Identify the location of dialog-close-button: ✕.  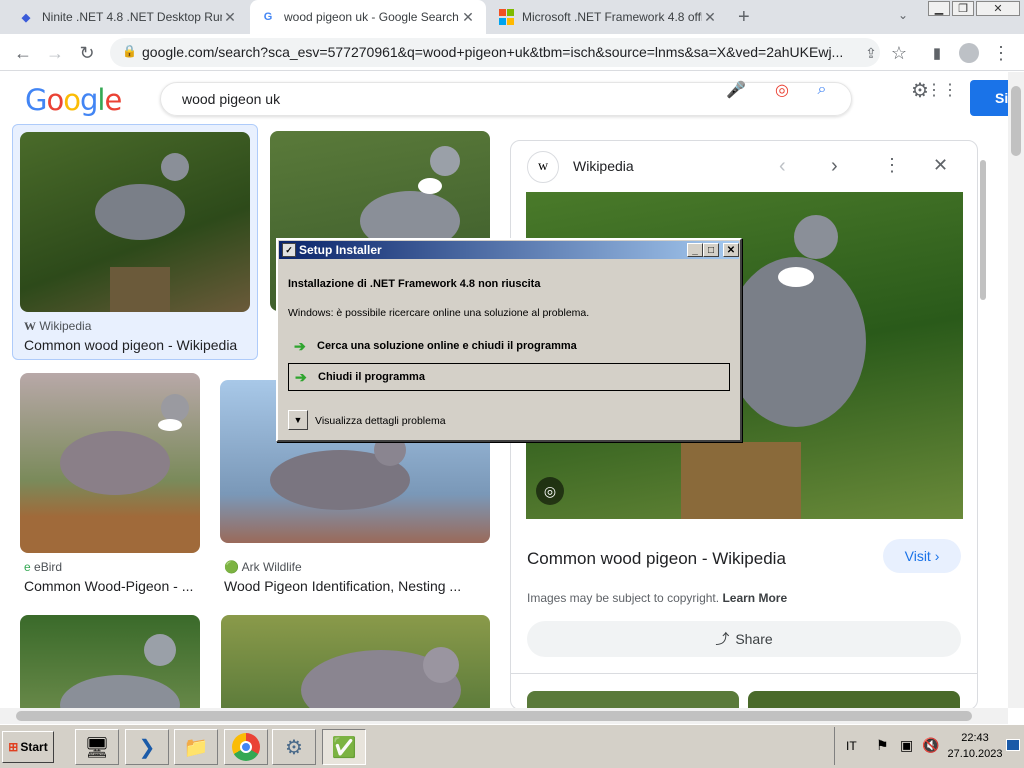
(731, 250).